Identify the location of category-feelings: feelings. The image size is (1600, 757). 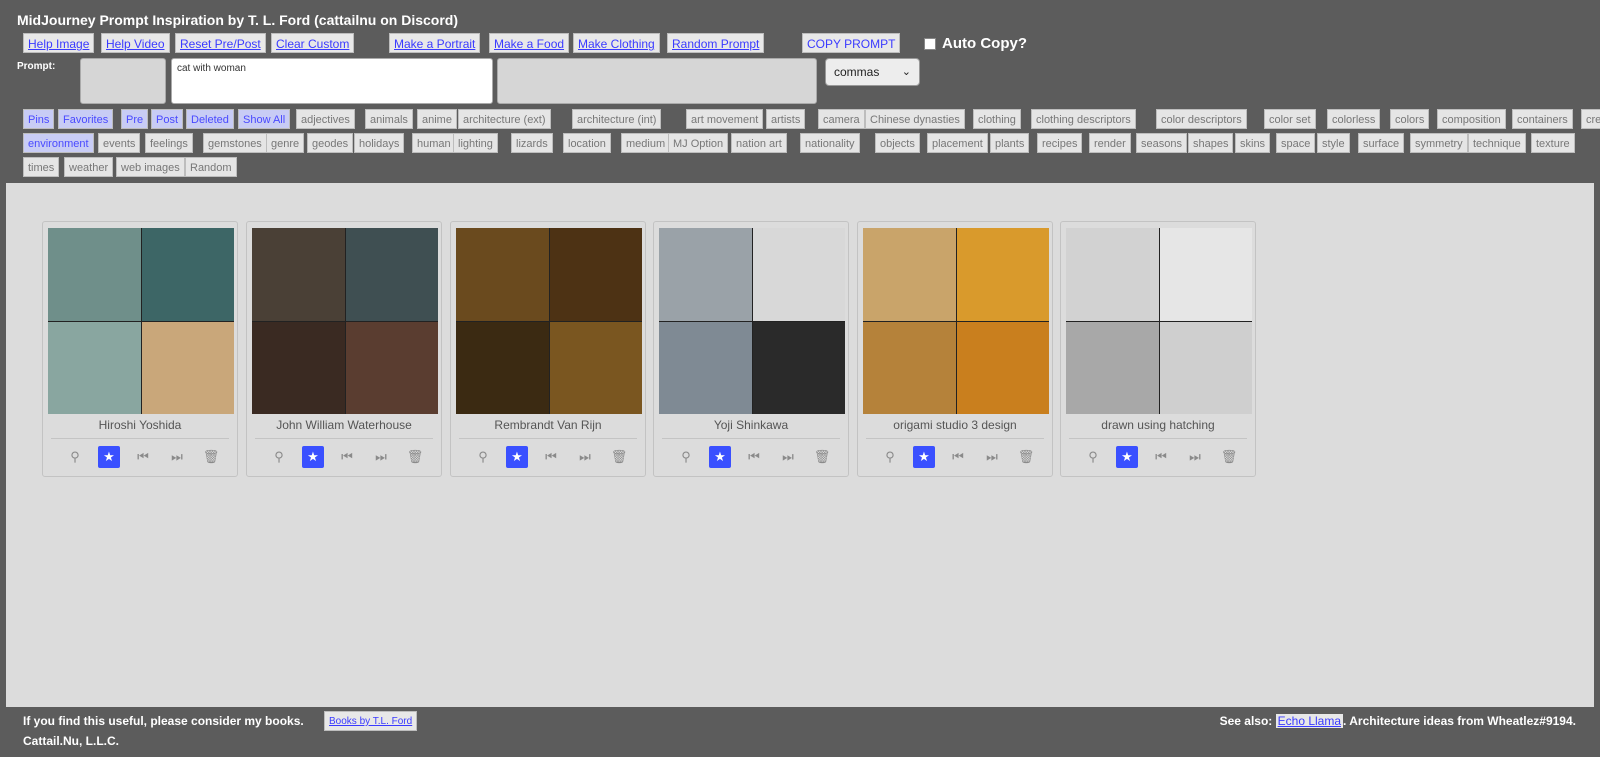
(169, 143).